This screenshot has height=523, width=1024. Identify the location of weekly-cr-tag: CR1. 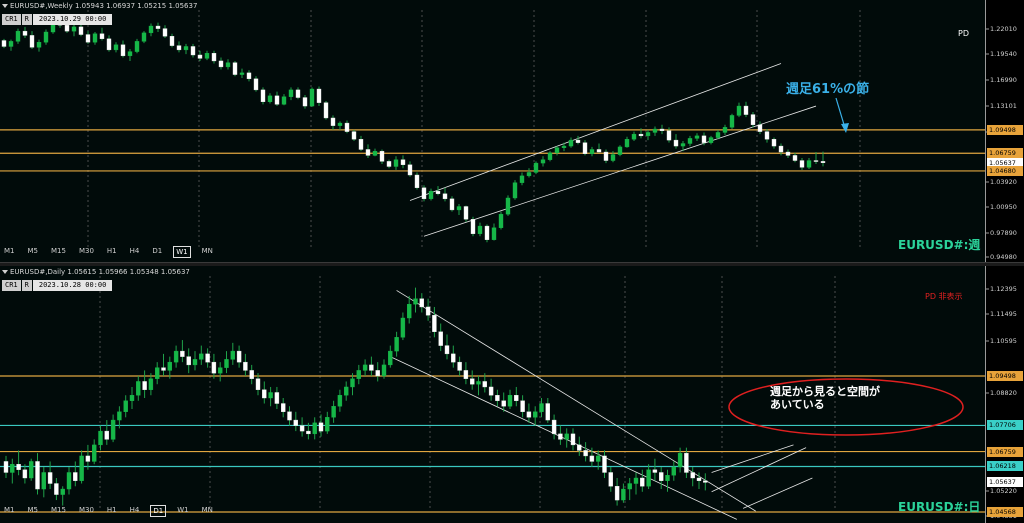
(11, 19).